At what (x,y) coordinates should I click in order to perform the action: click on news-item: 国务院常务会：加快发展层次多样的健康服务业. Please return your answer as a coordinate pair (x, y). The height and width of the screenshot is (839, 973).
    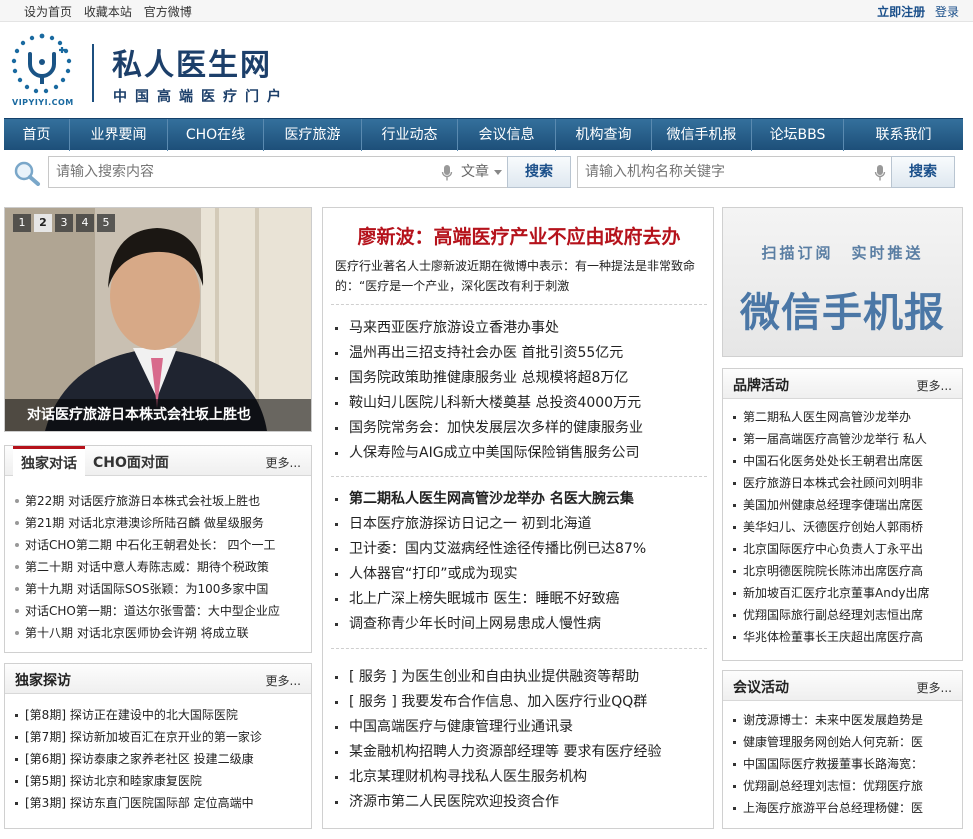
    Looking at the image, I should click on (519, 428).